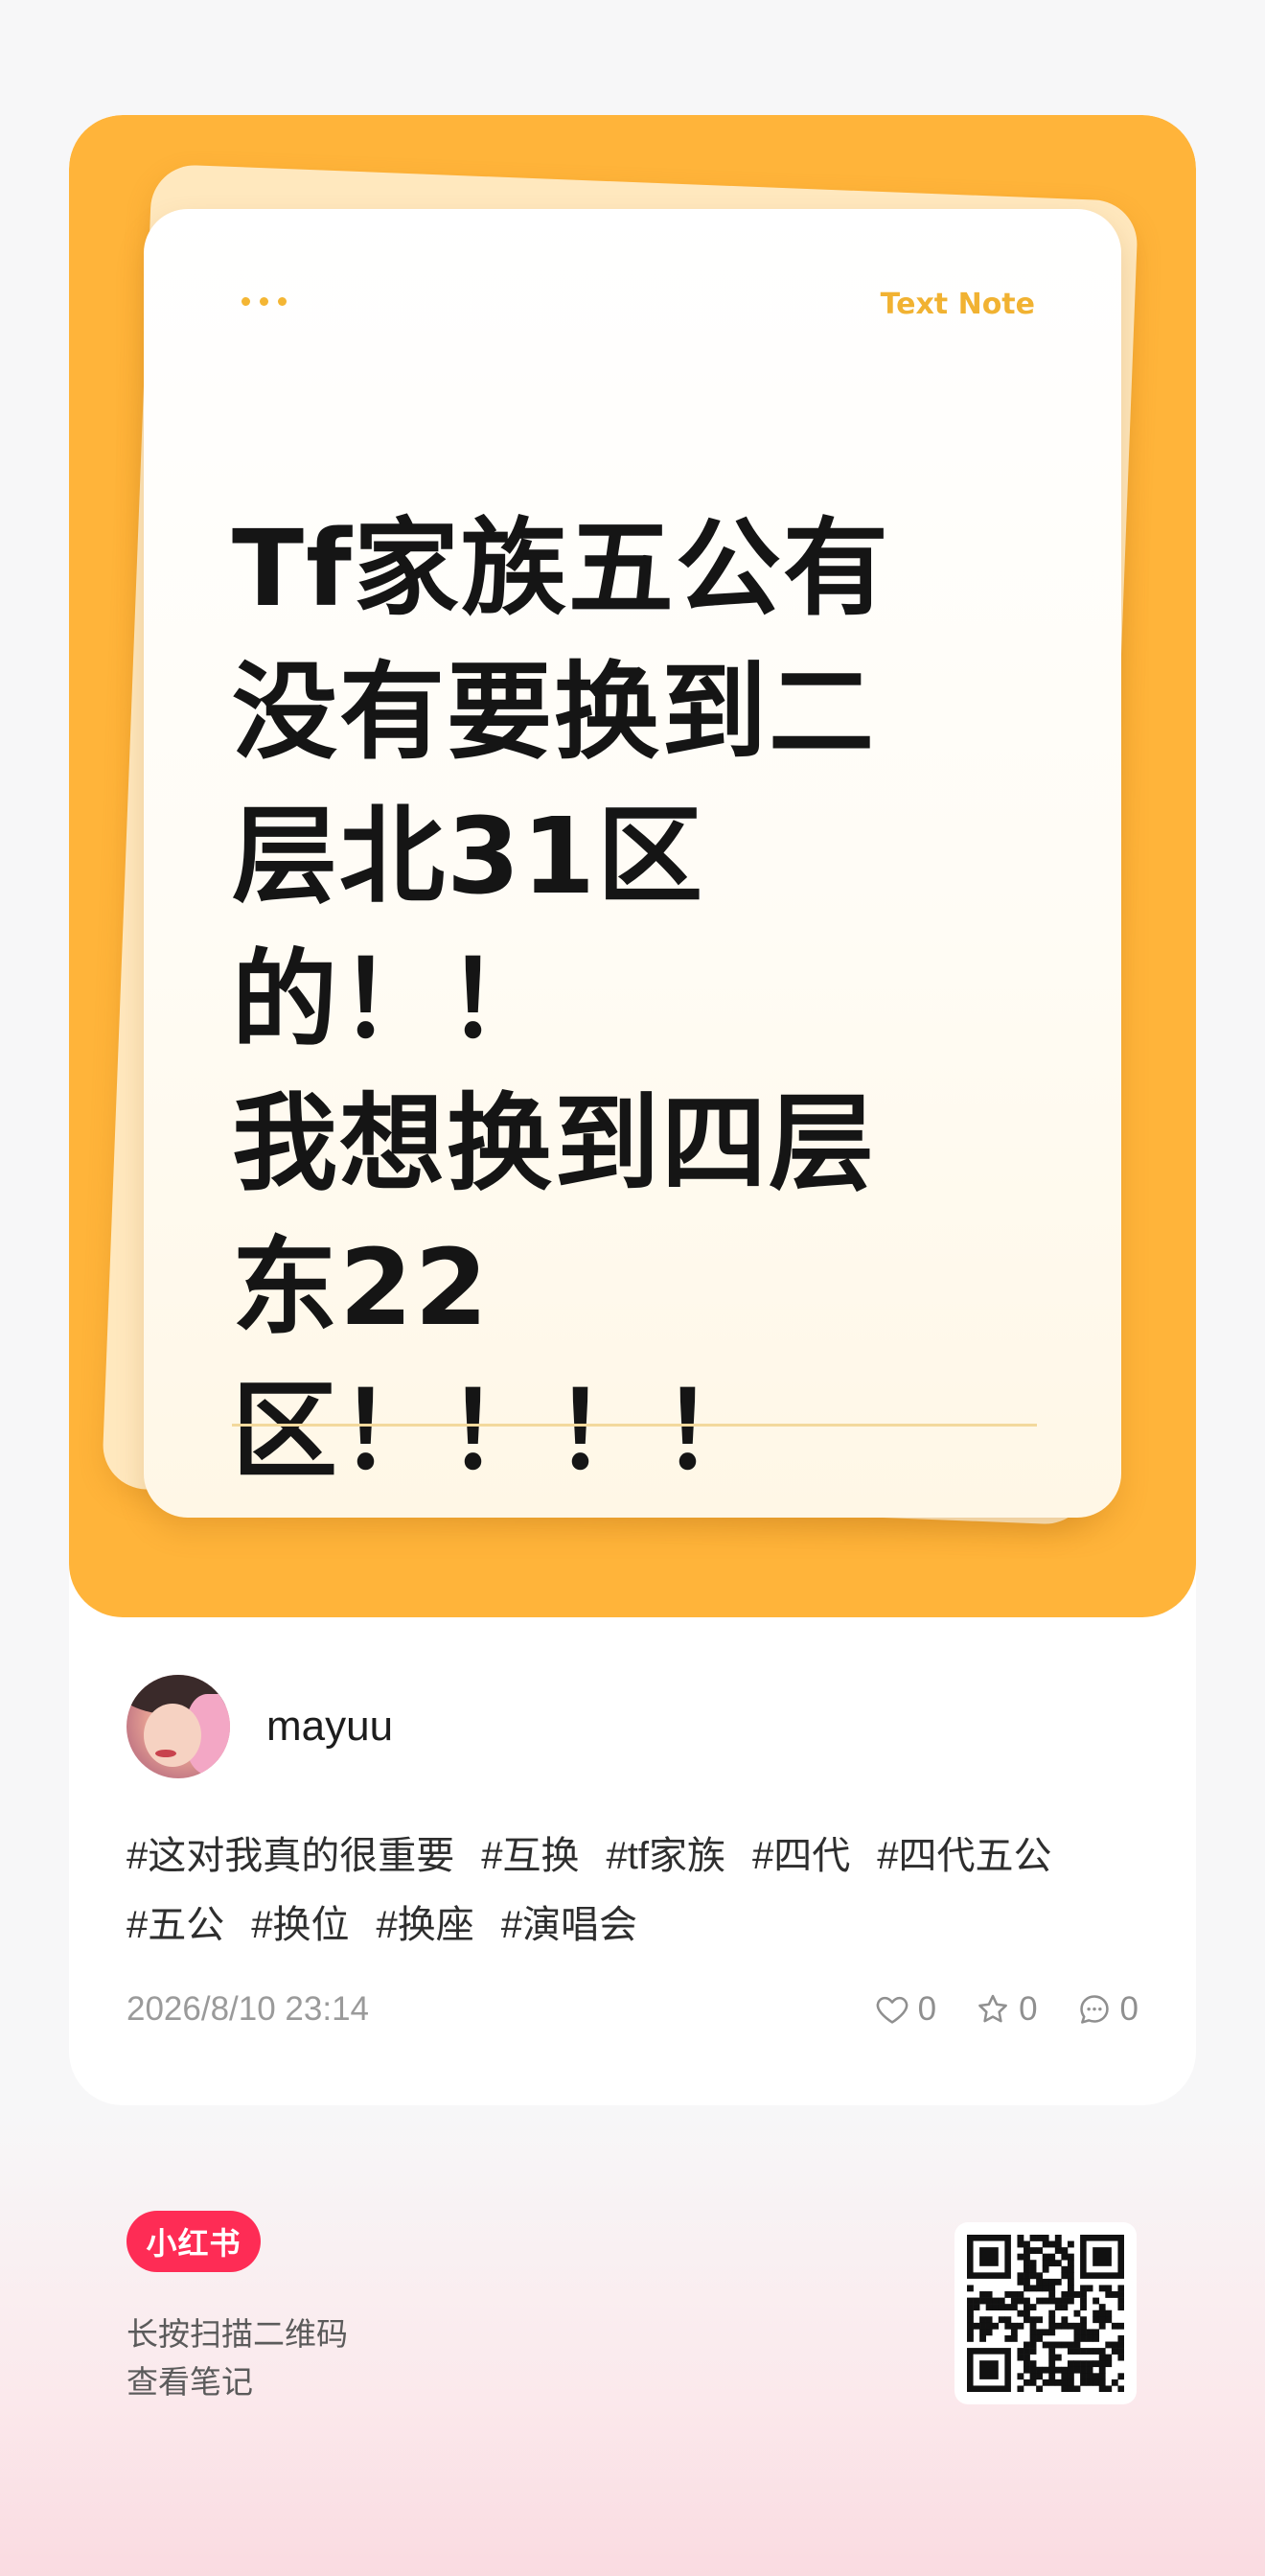 This screenshot has height=2576, width=1265. I want to click on note-type-label: Text Note, so click(957, 304).